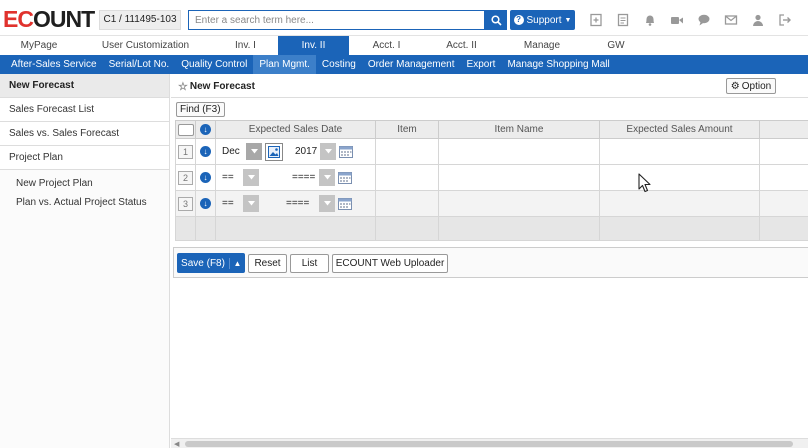 The image size is (808, 448). What do you see at coordinates (623, 20) in the screenshot?
I see `document-icon` at bounding box center [623, 20].